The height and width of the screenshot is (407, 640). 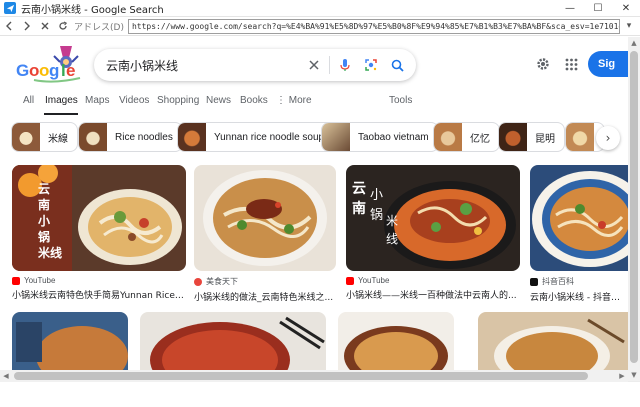 I want to click on chip-yiyi: 亿忆, so click(x=466, y=137).